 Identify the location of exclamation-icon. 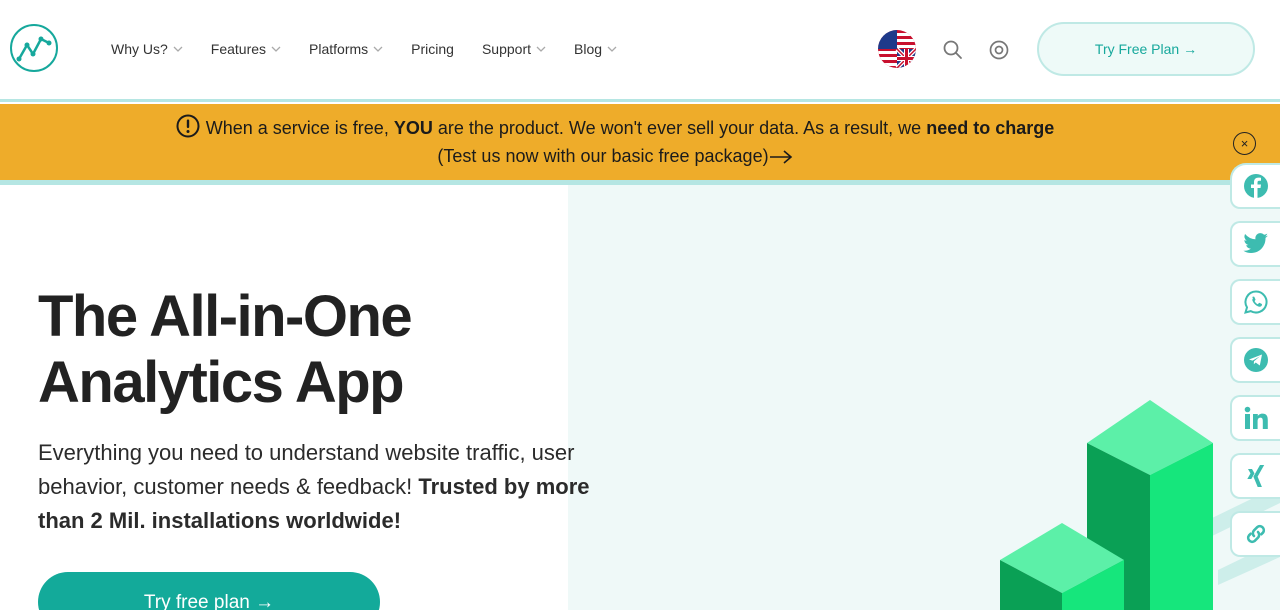
(188, 126).